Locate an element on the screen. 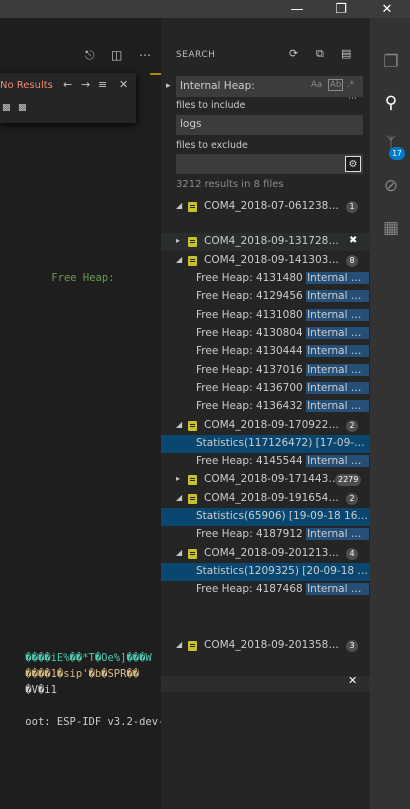 This screenshot has width=410, height=809. match-row: Statistics(1209325) [20-09-18 12:1 is located at coordinates (265, 572).